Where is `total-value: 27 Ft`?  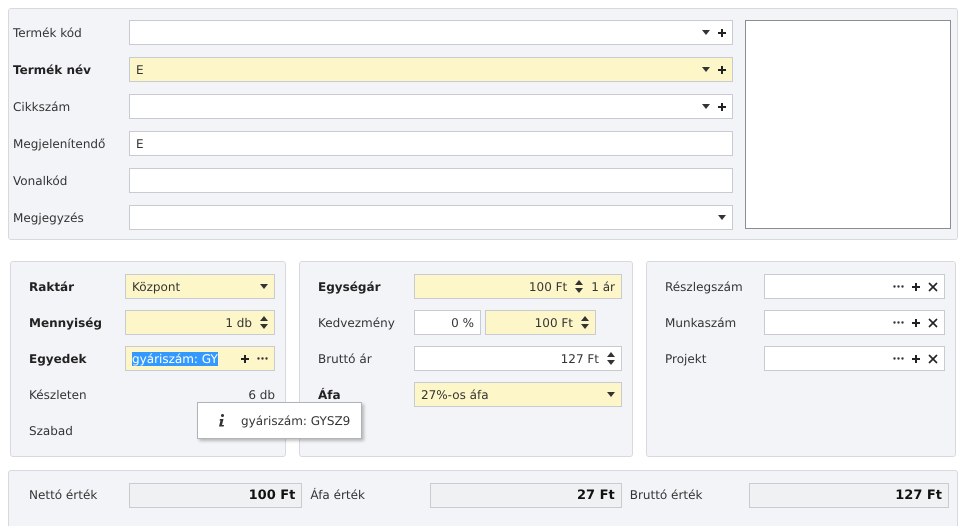
total-value: 27 Ft is located at coordinates (526, 495).